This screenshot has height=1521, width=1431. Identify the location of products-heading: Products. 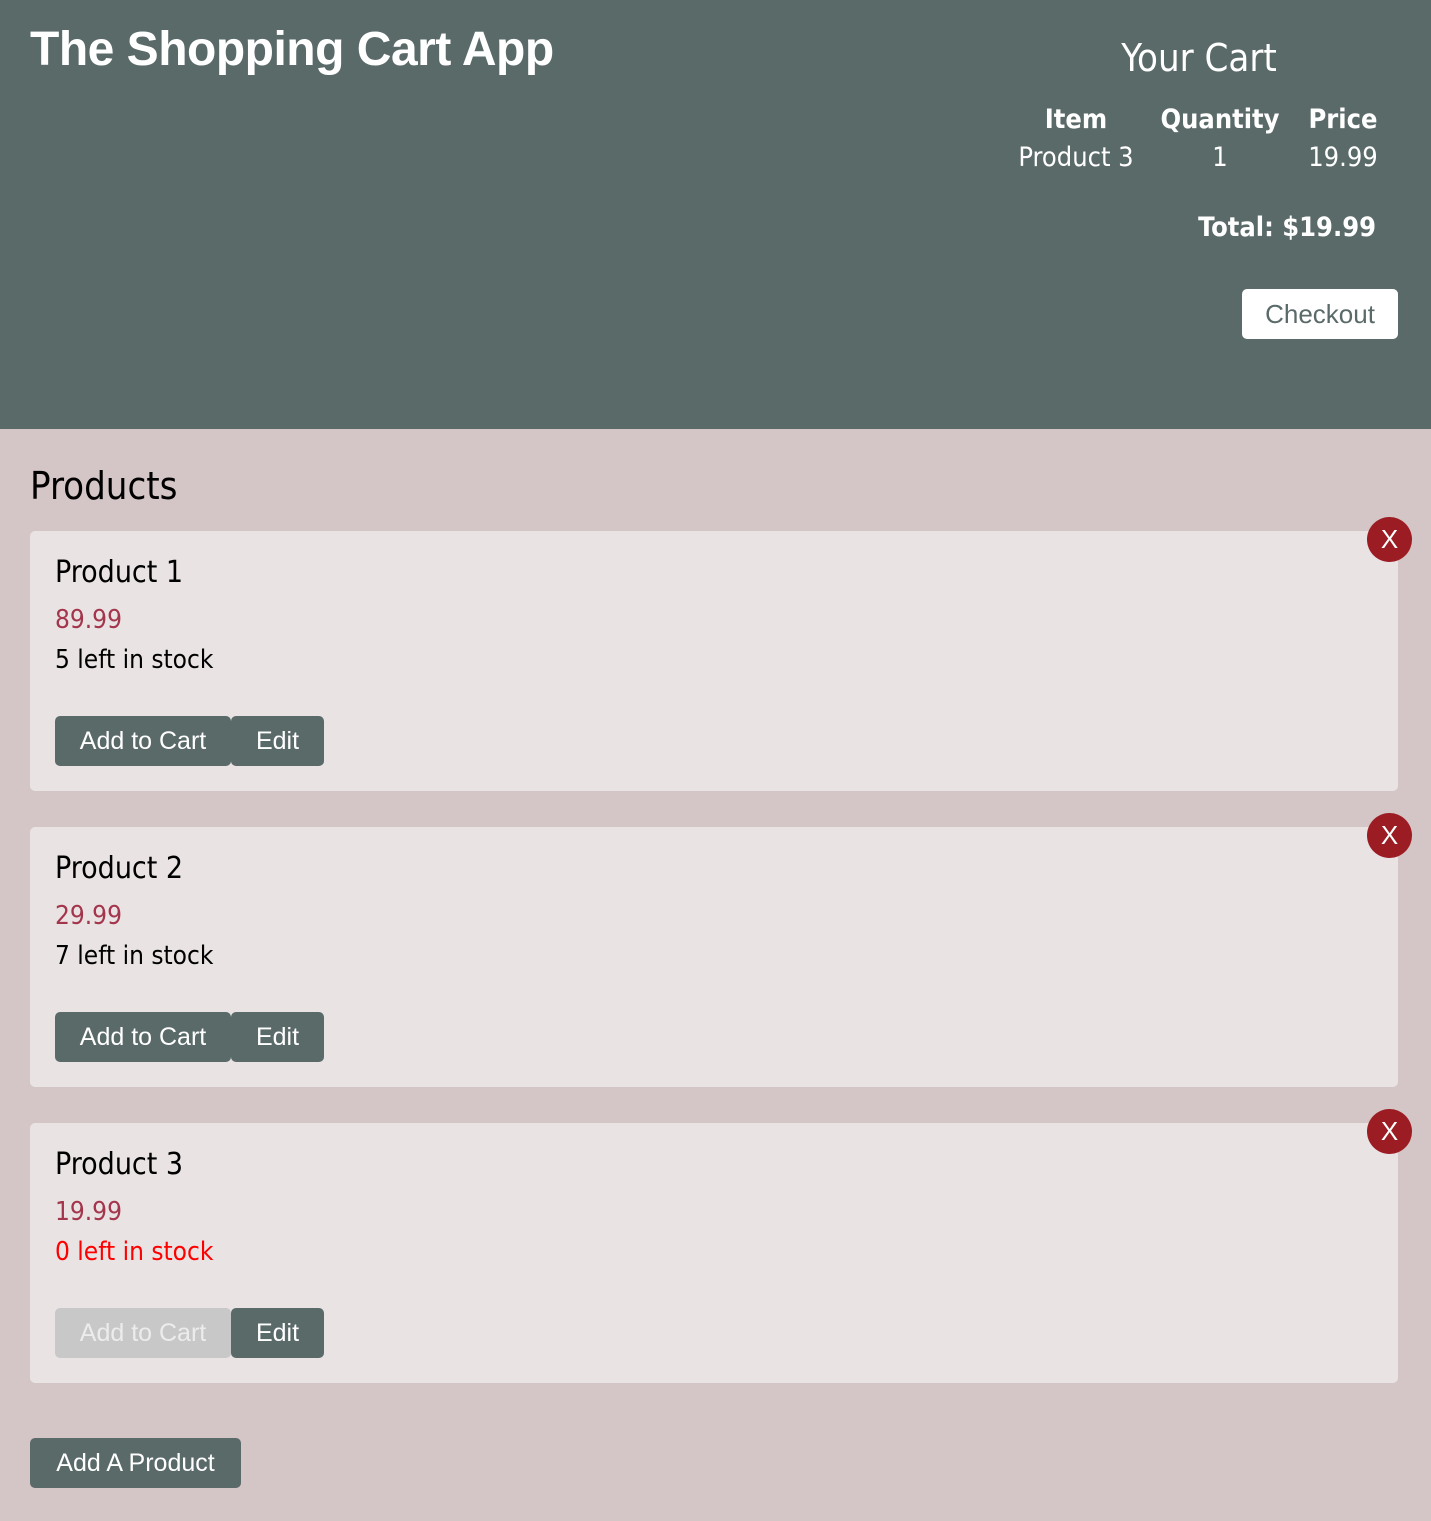
(104, 486).